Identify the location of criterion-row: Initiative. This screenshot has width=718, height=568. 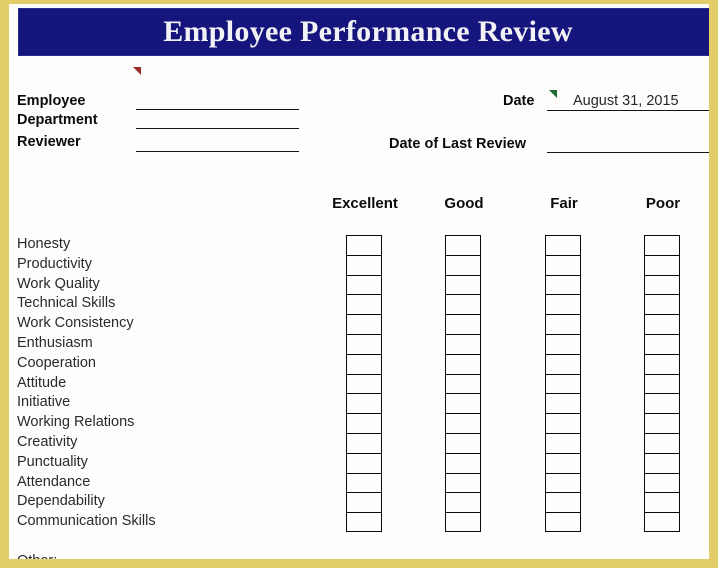
(44, 402).